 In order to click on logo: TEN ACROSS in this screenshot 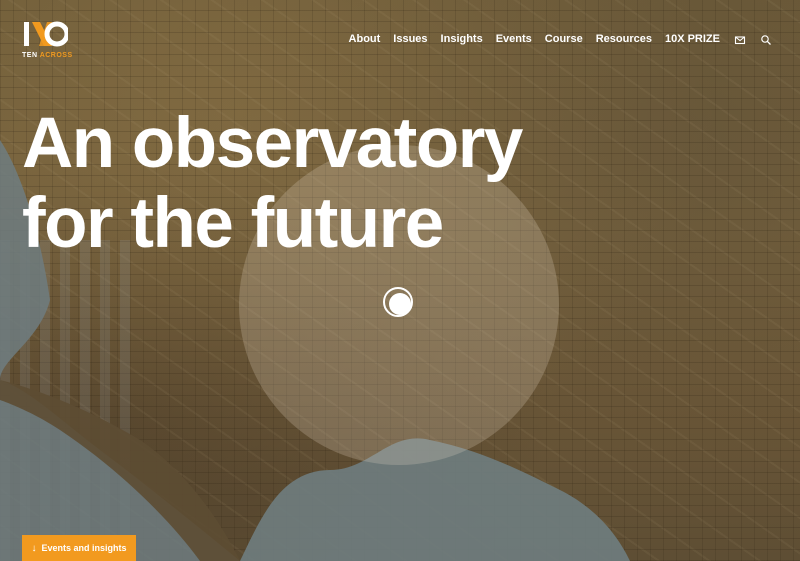, I will do `click(47, 40)`.